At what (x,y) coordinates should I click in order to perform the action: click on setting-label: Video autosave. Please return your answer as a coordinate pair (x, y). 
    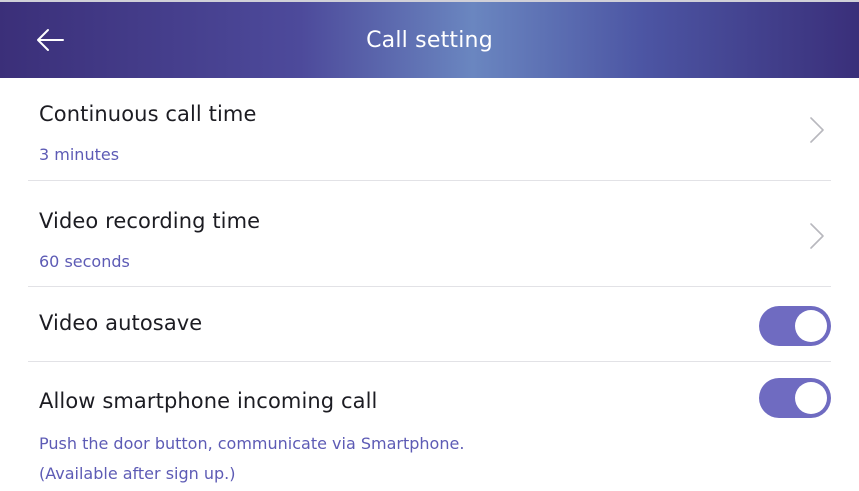
    Looking at the image, I should click on (121, 323).